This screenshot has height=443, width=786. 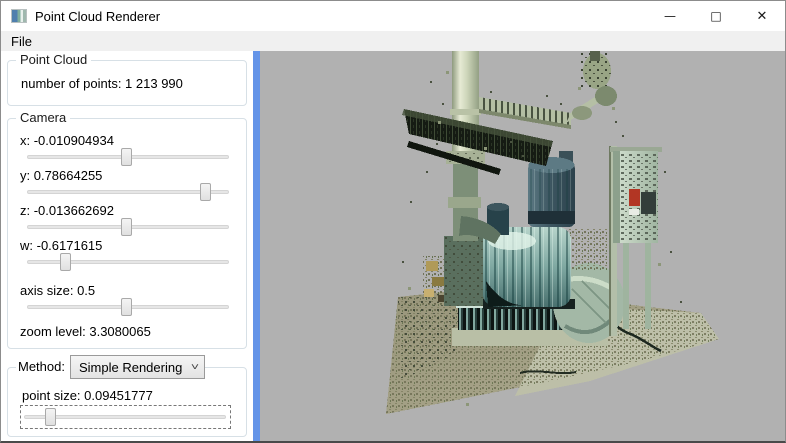 I want to click on minimize-button: —, so click(x=670, y=16).